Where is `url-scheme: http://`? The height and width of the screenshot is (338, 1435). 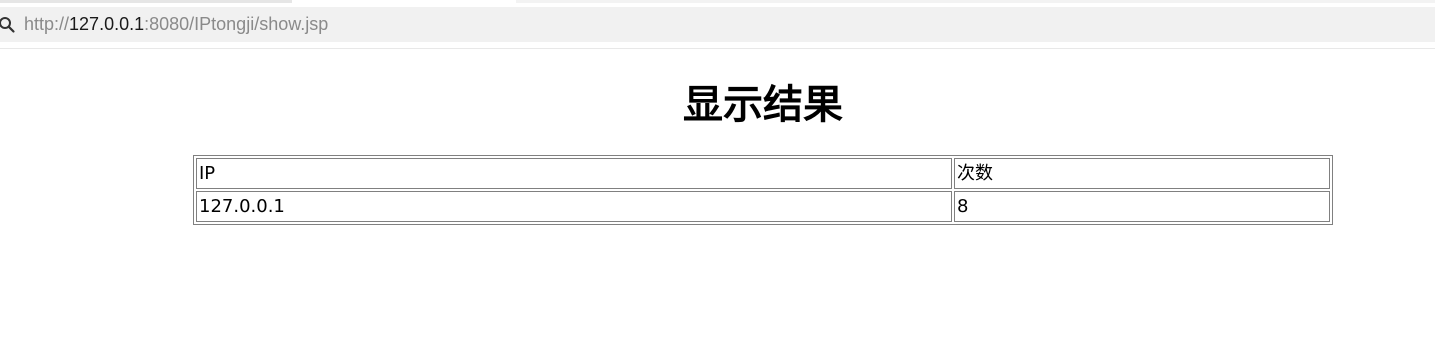
url-scheme: http:// is located at coordinates (47, 24).